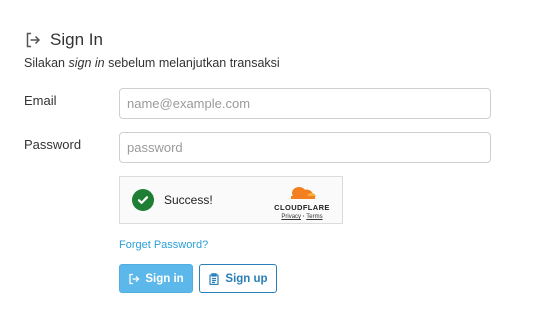 This screenshot has height=331, width=537. What do you see at coordinates (53, 144) in the screenshot?
I see `password-label: Password` at bounding box center [53, 144].